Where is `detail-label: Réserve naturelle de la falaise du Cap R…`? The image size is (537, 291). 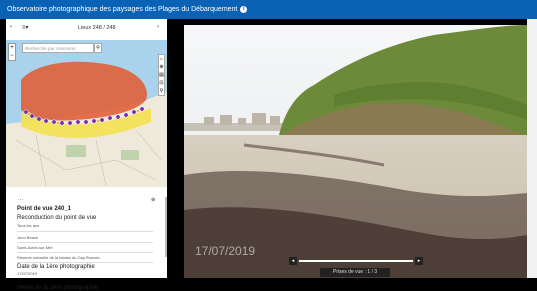
detail-label: Réserve naturelle de la falaise du Cap R… is located at coordinates (58, 257).